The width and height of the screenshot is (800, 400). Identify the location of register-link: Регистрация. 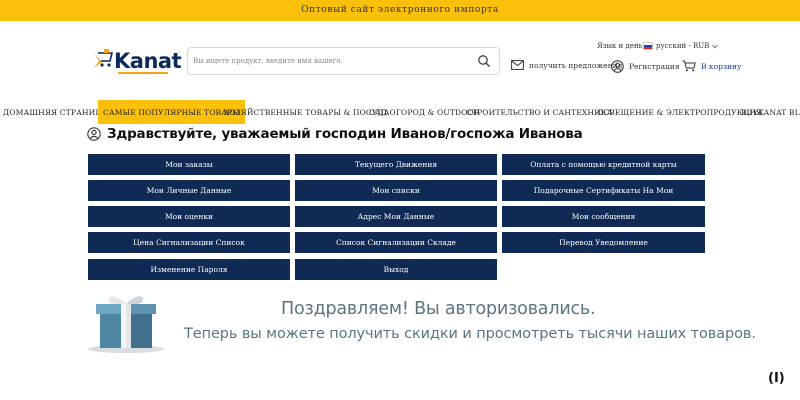
(645, 66).